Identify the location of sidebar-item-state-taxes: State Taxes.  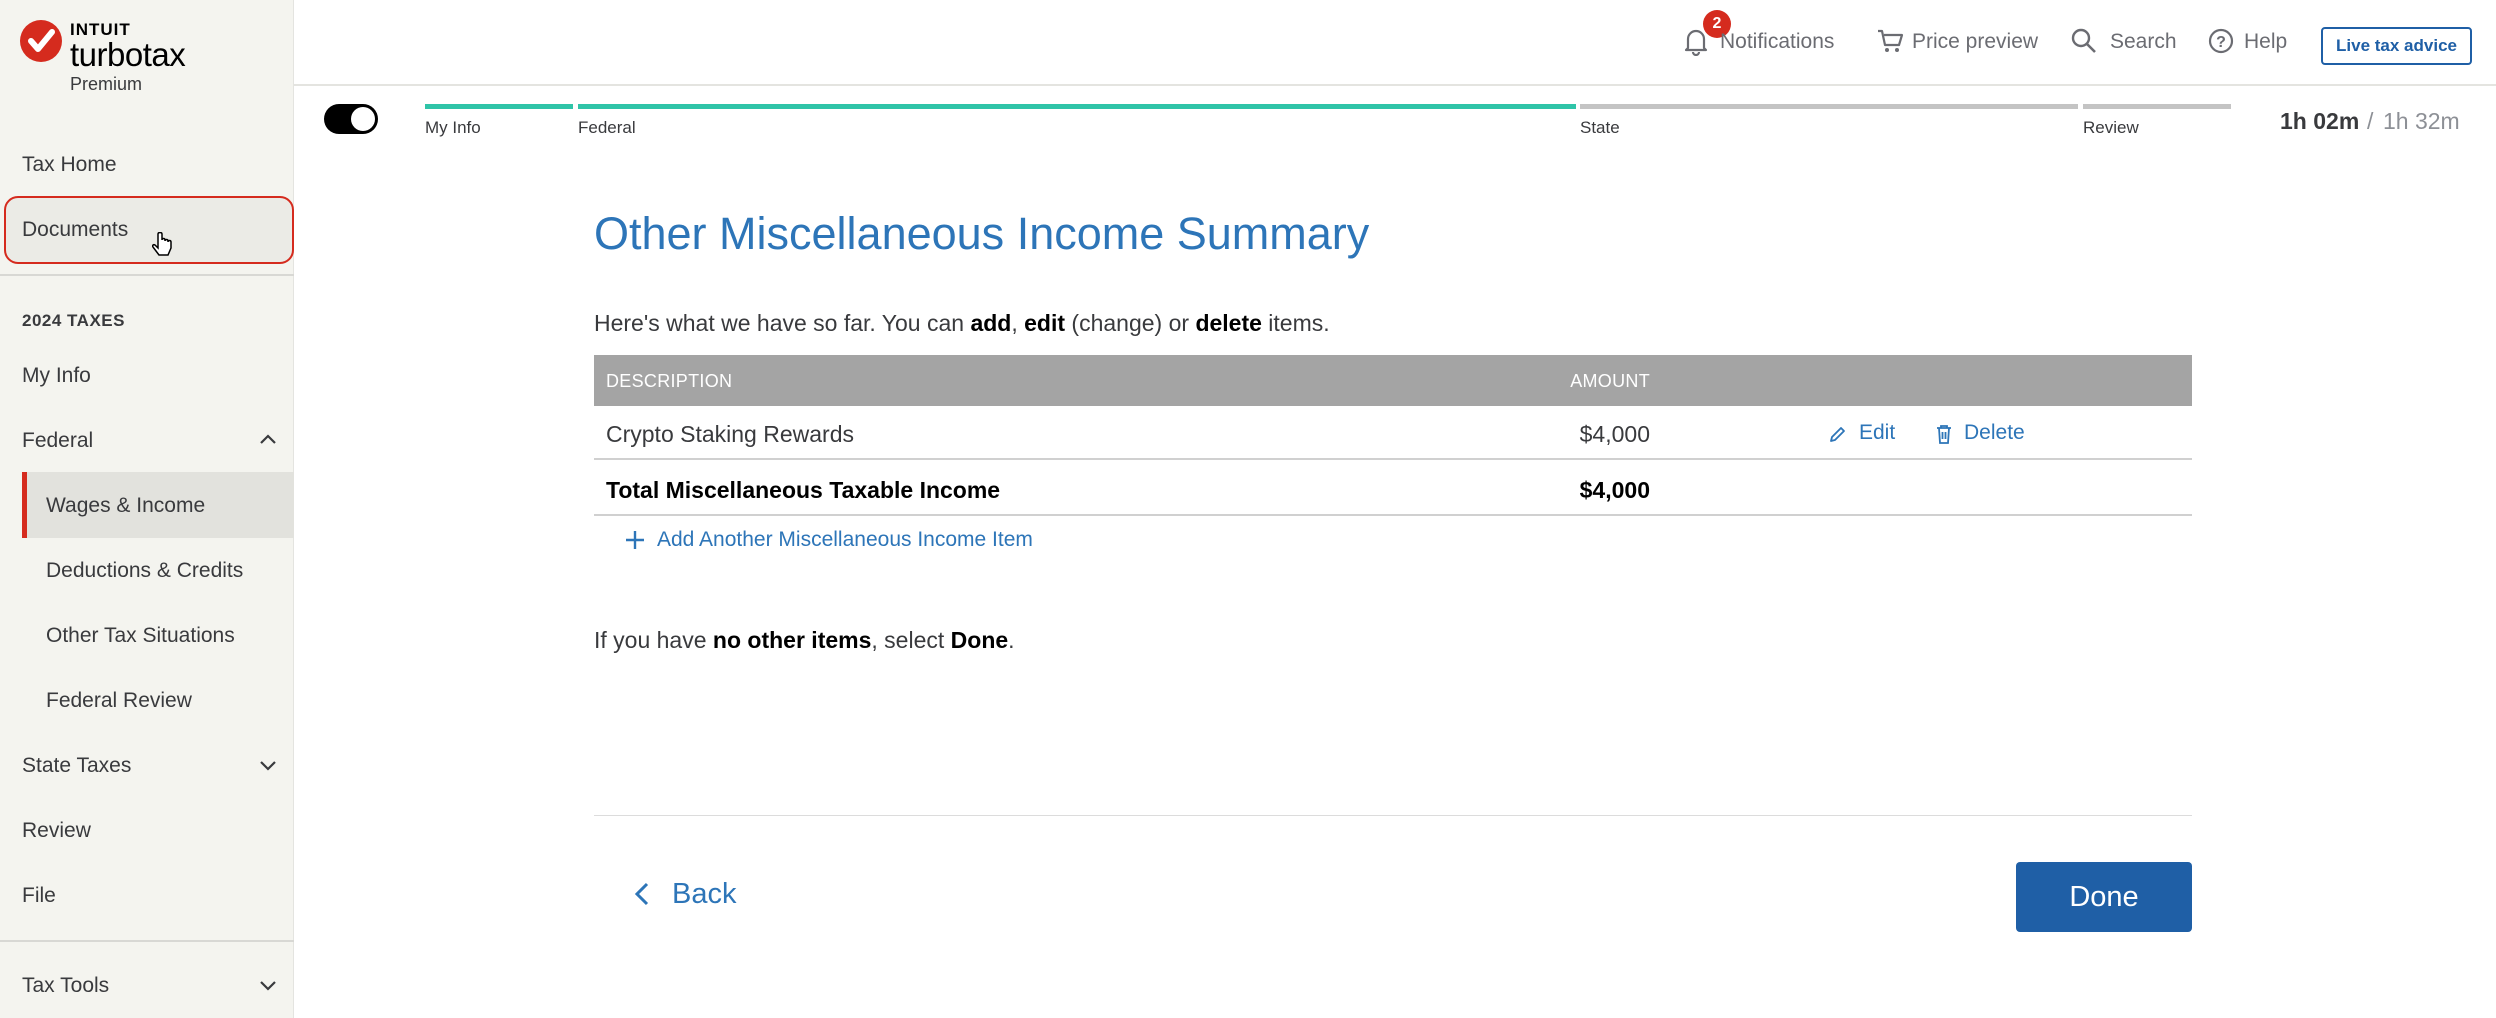
(76, 766).